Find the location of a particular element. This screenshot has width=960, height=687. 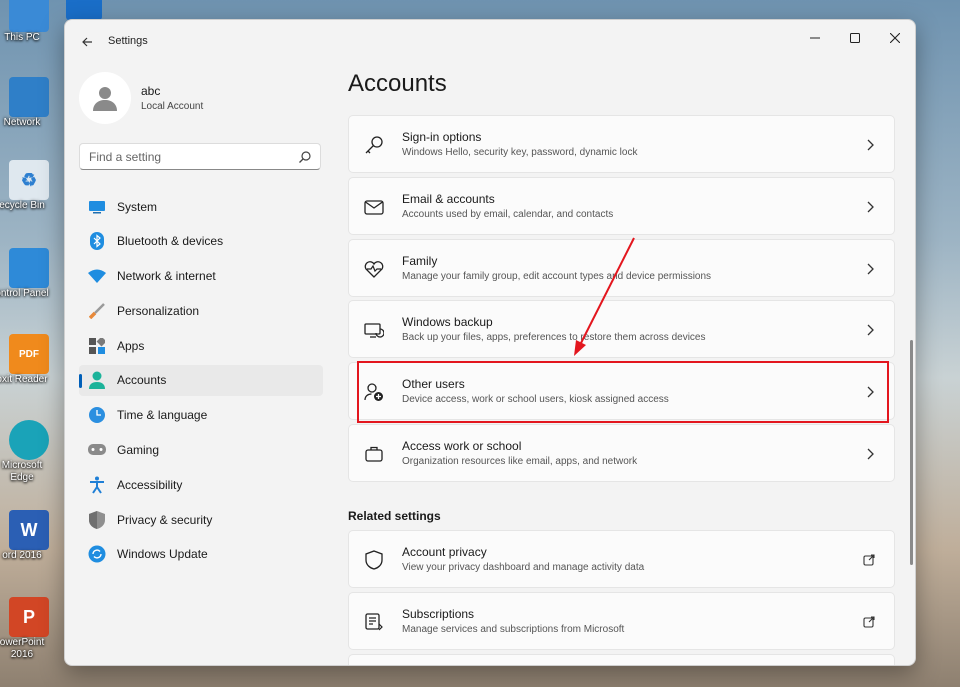

user-name: abc is located at coordinates (151, 91).